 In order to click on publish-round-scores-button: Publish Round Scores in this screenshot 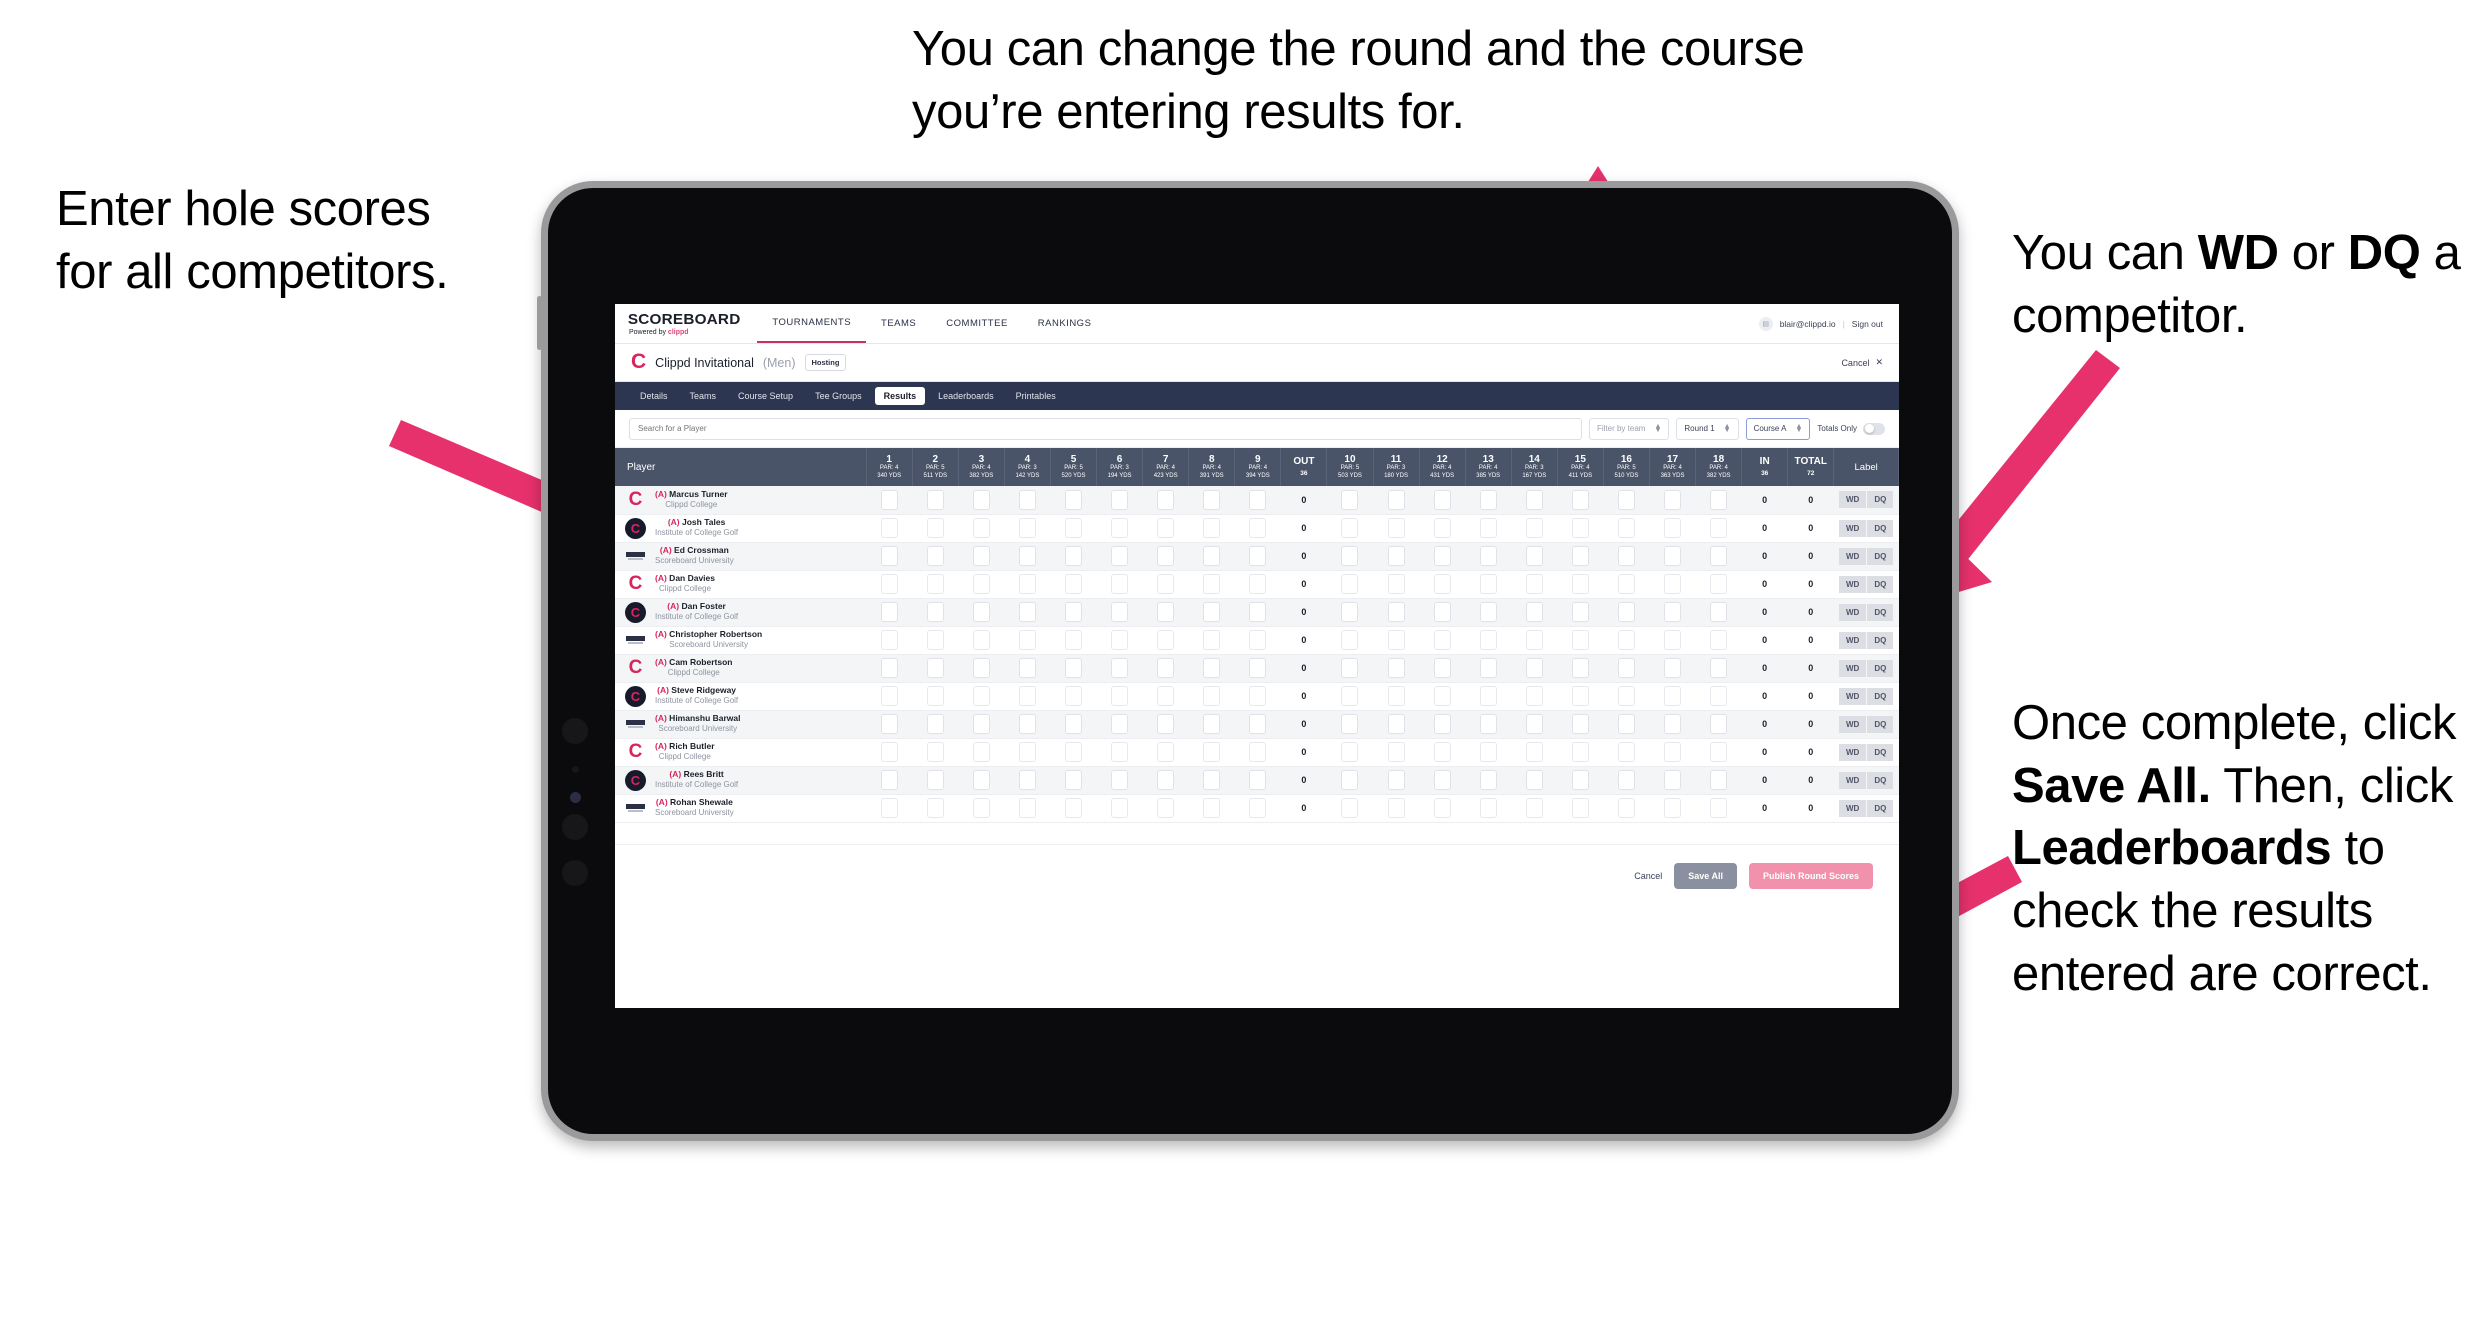, I will do `click(1810, 875)`.